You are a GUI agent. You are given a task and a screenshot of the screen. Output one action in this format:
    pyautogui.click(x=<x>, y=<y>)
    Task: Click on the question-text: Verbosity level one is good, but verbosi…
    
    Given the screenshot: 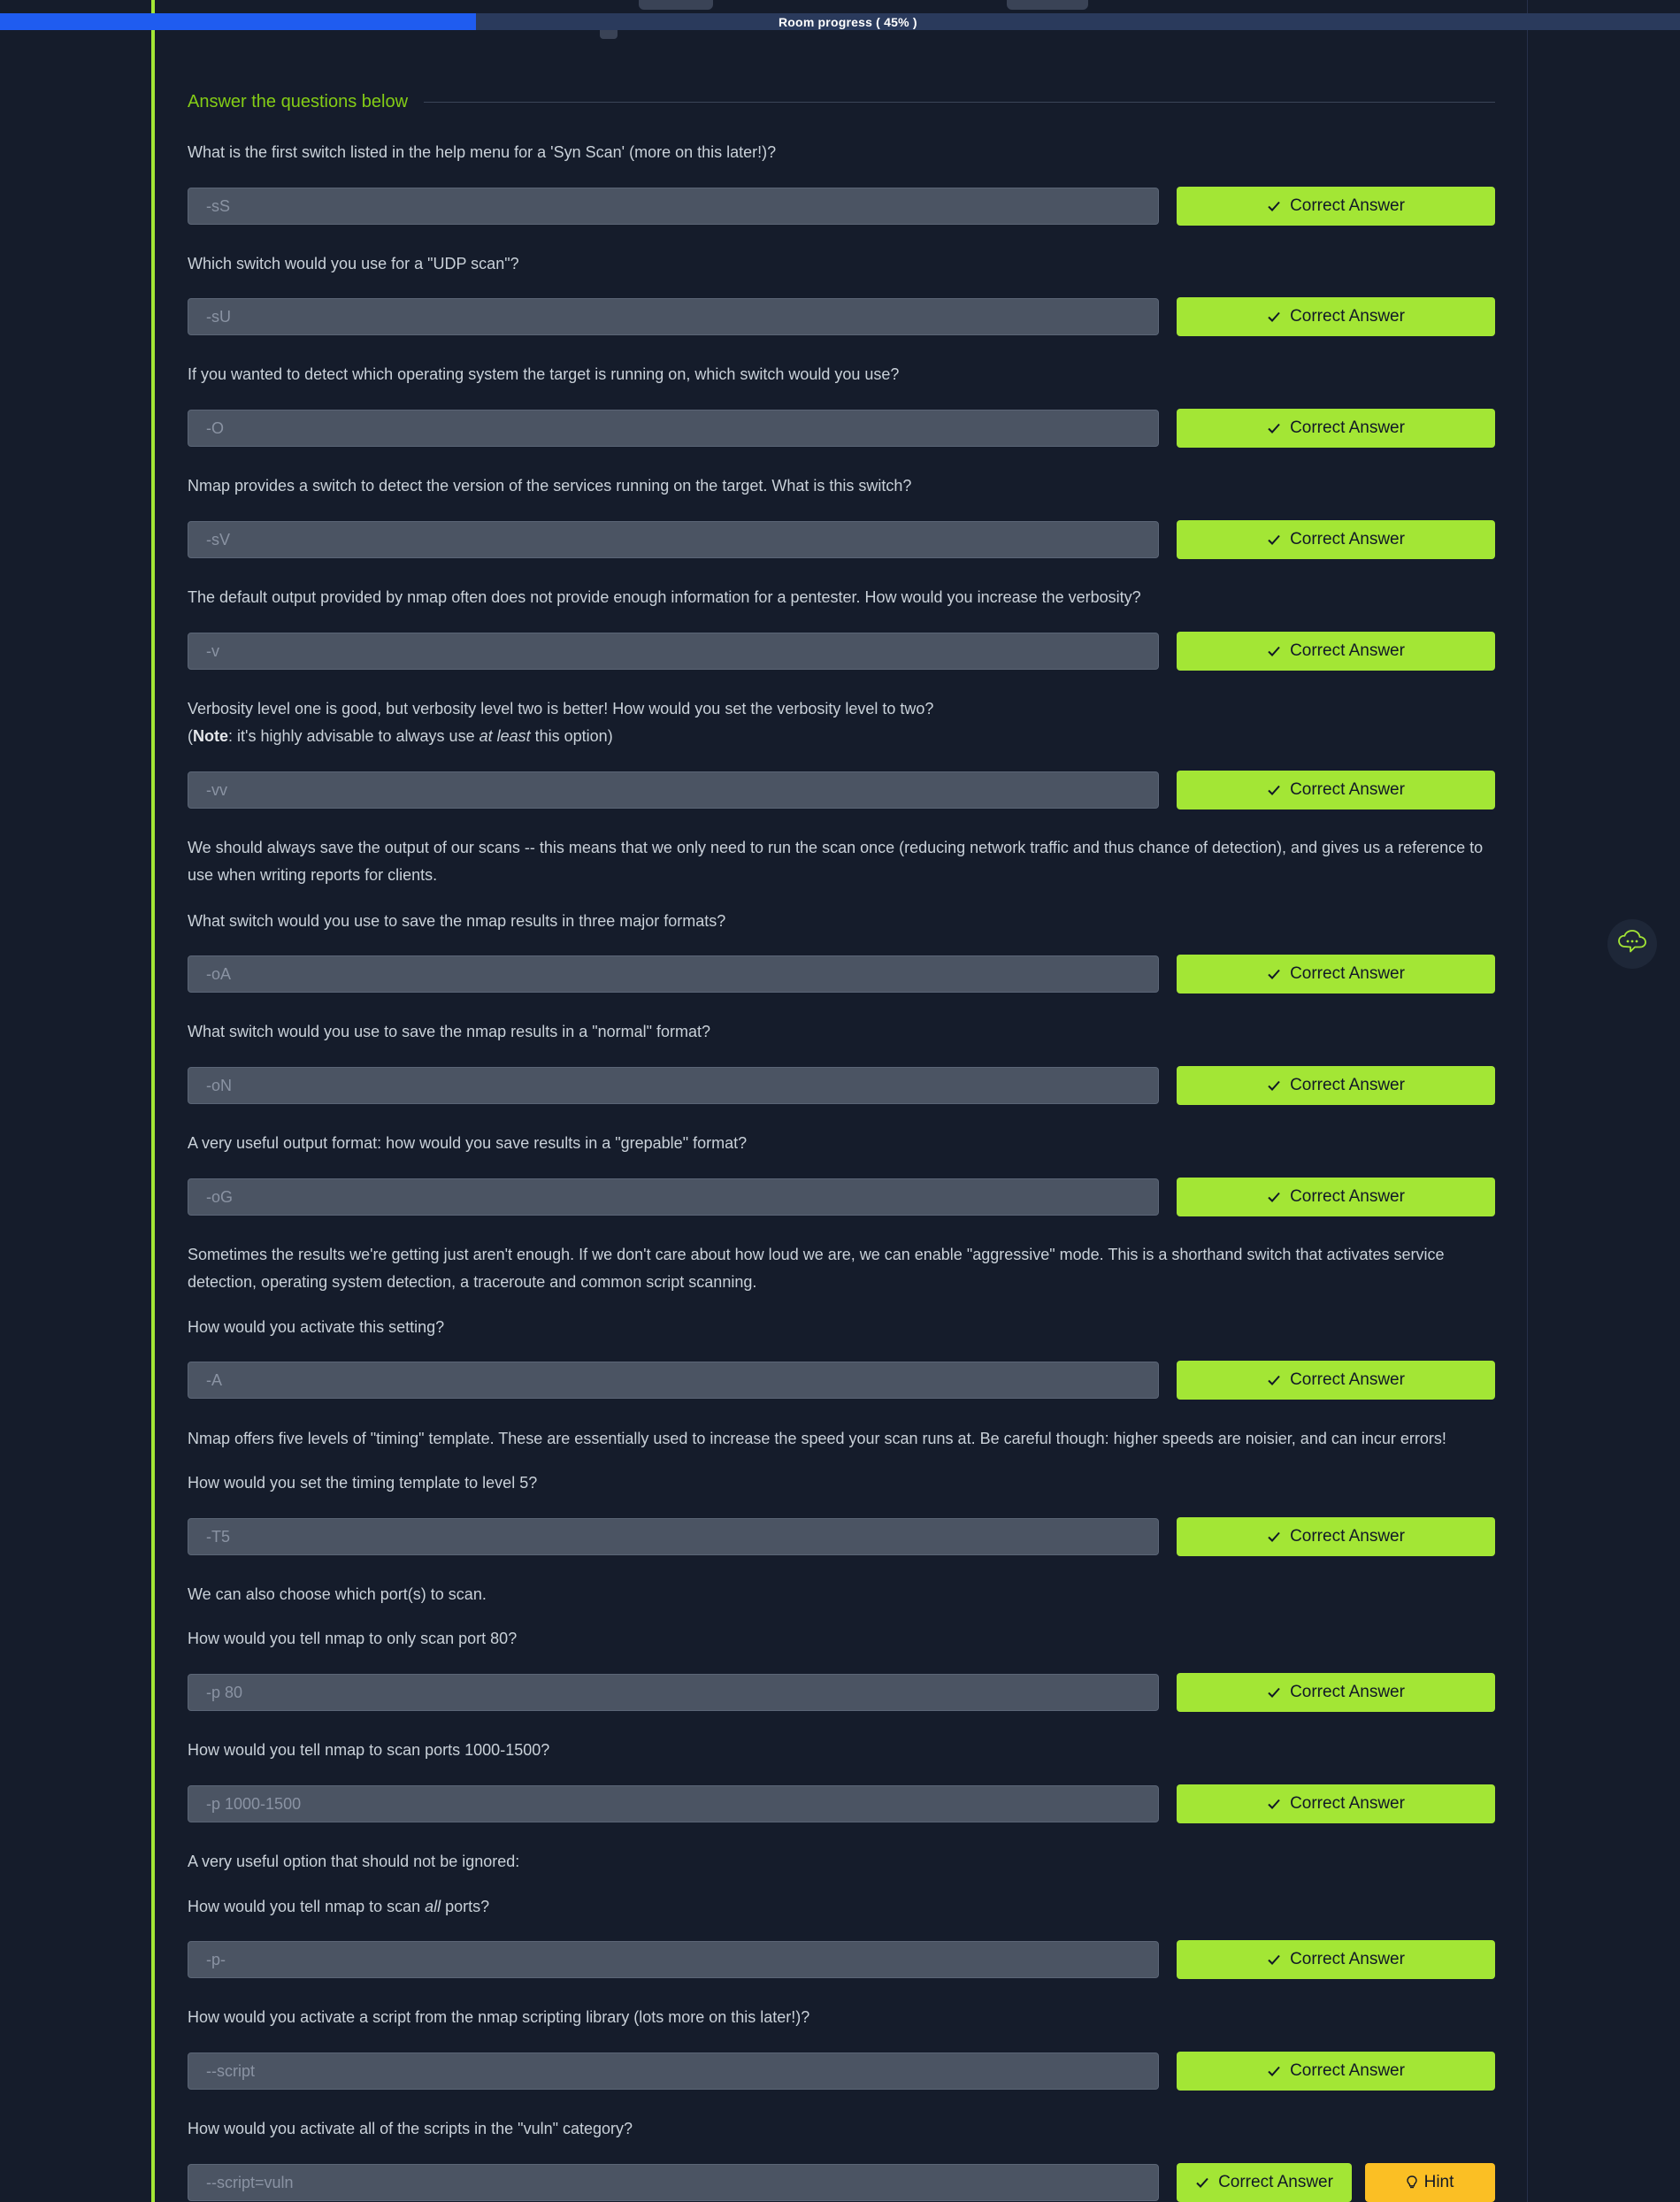 What is the action you would take?
    pyautogui.click(x=561, y=708)
    